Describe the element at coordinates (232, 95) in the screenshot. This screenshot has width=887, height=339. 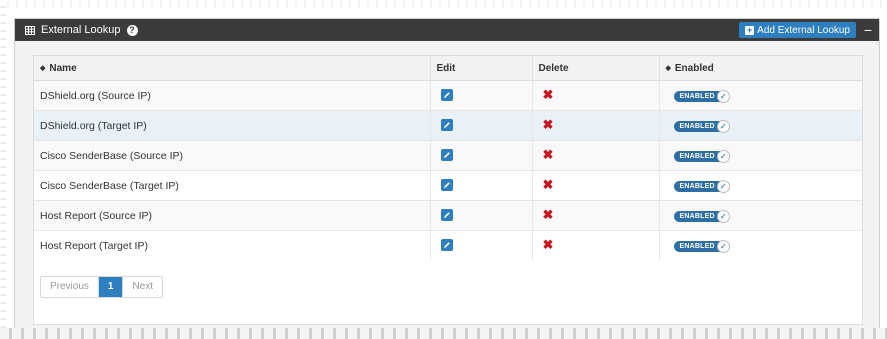
I see `lookup-name: DShield.org (Source IP)` at that location.